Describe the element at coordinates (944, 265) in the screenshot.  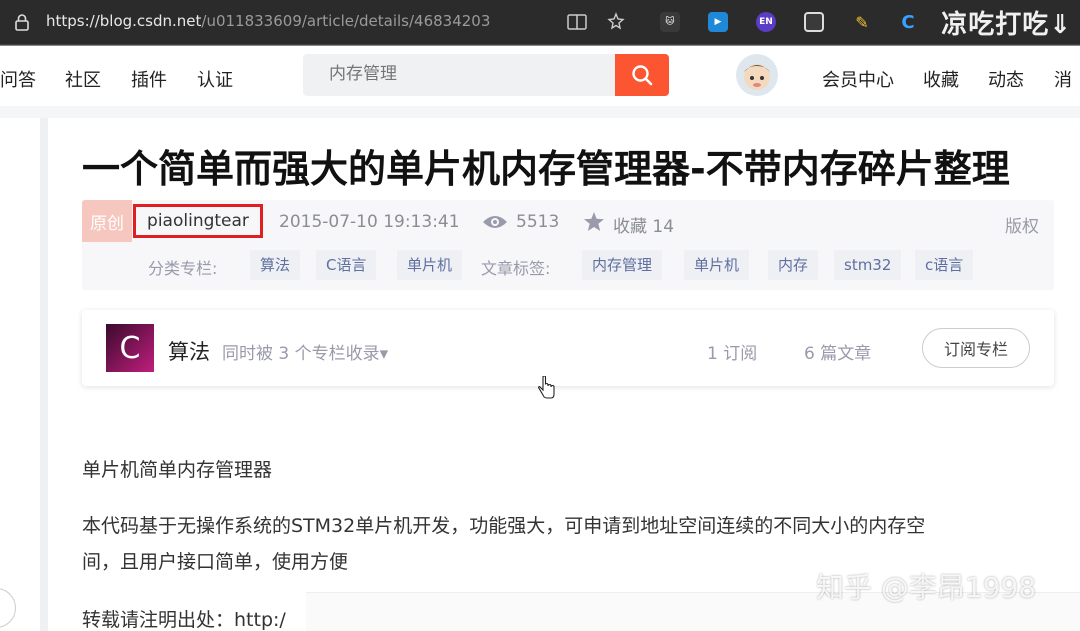
I see `article-tag: c语言` at that location.